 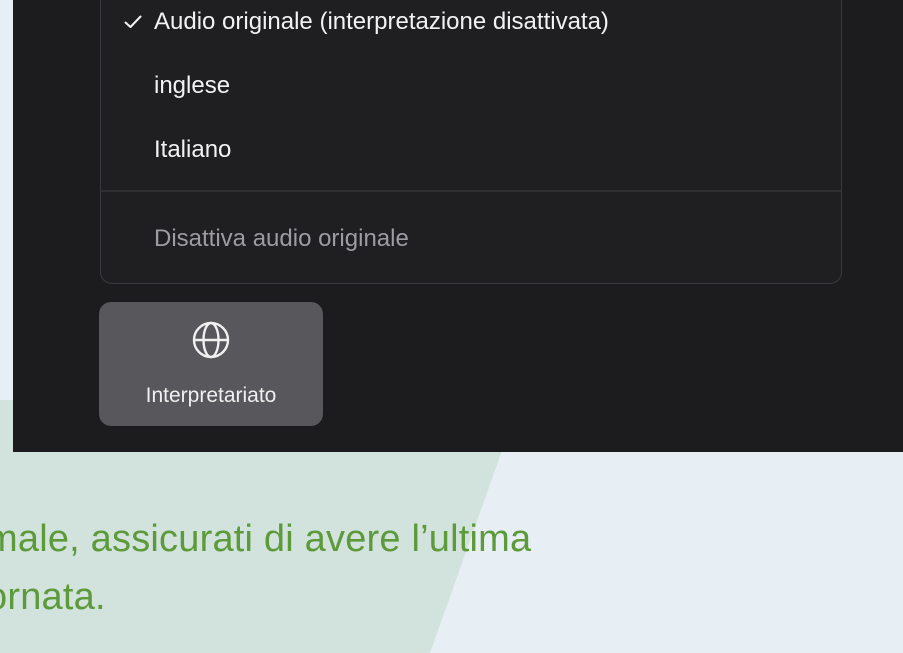 What do you see at coordinates (192, 85) in the screenshot?
I see `menu-item-label: inglese` at bounding box center [192, 85].